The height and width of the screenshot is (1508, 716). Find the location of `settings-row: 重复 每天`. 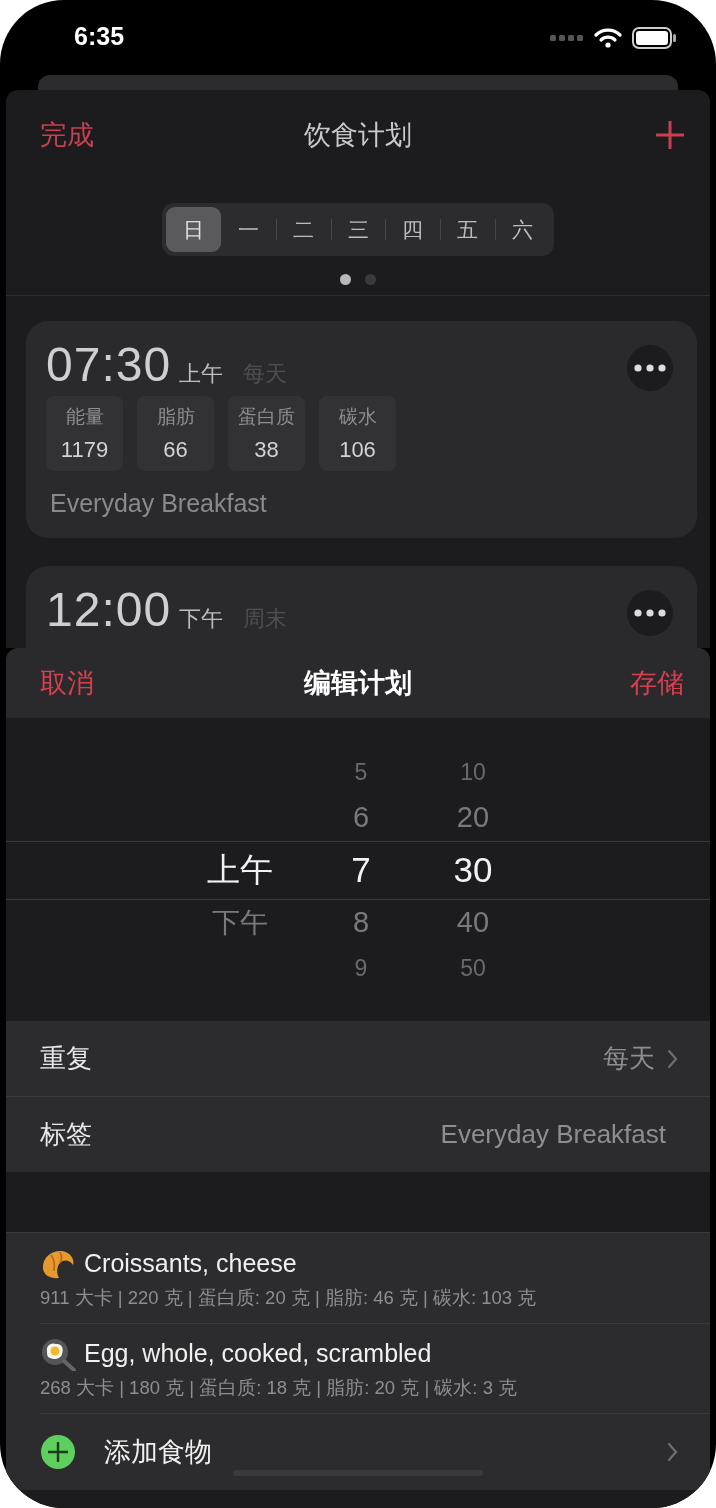

settings-row: 重复 每天 is located at coordinates (358, 1058).